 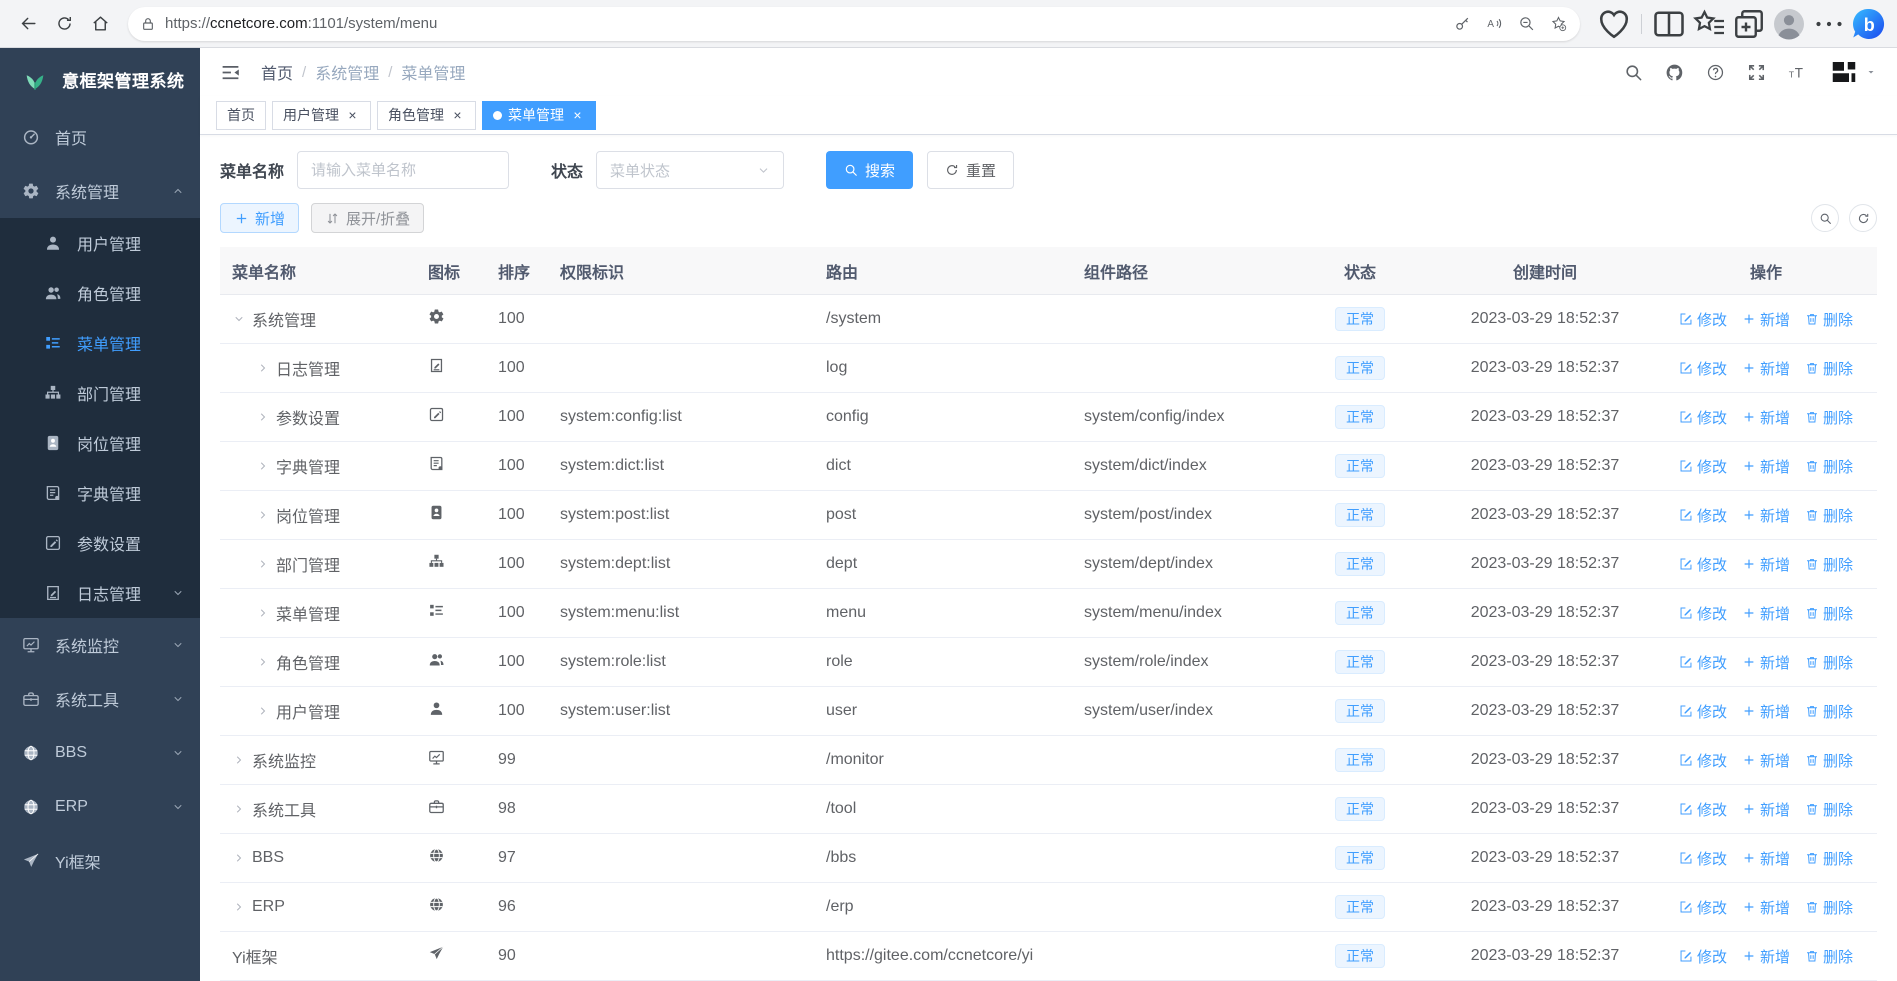 I want to click on sidebar-item-首页: 首页, so click(x=100, y=137).